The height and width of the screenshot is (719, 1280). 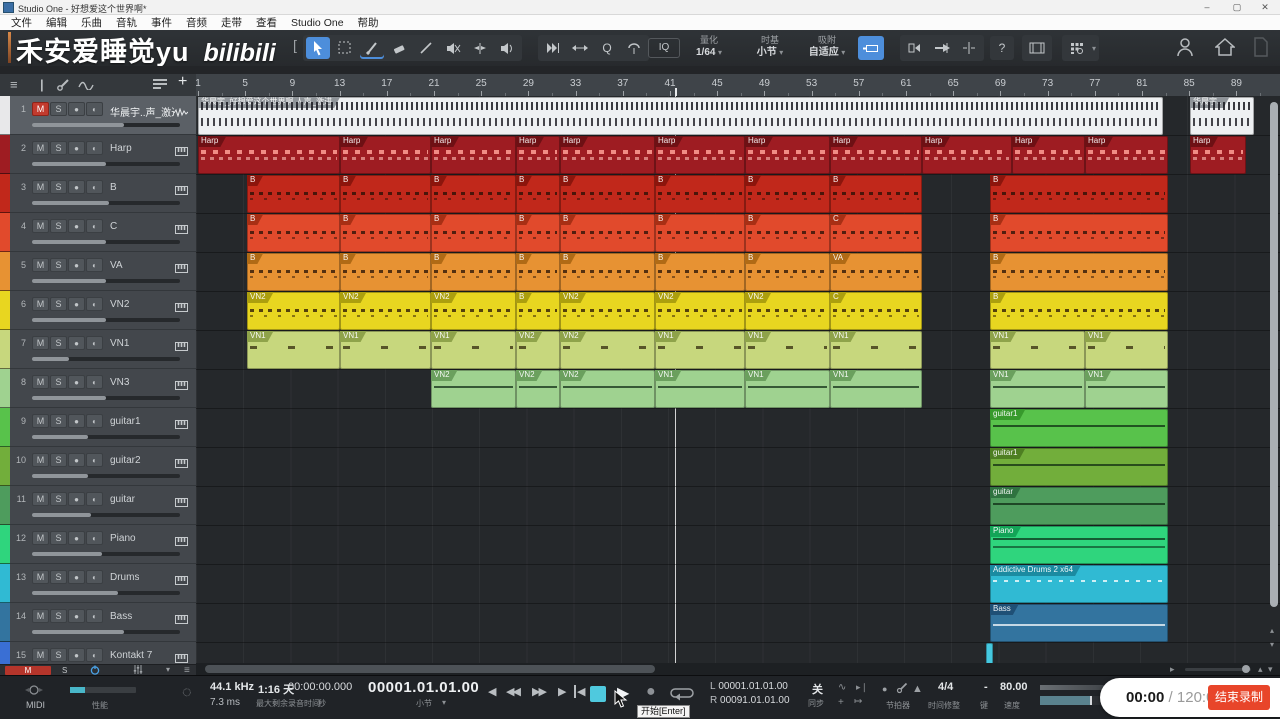 I want to click on mute-tool-icon, so click(x=453, y=48).